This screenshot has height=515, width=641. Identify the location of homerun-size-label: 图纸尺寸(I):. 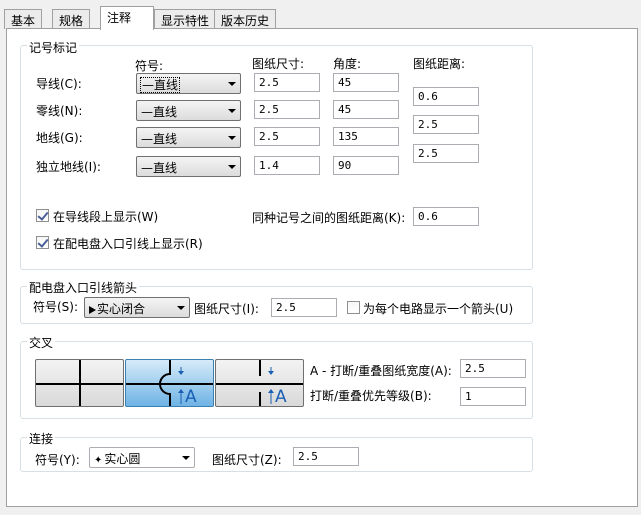
(226, 309).